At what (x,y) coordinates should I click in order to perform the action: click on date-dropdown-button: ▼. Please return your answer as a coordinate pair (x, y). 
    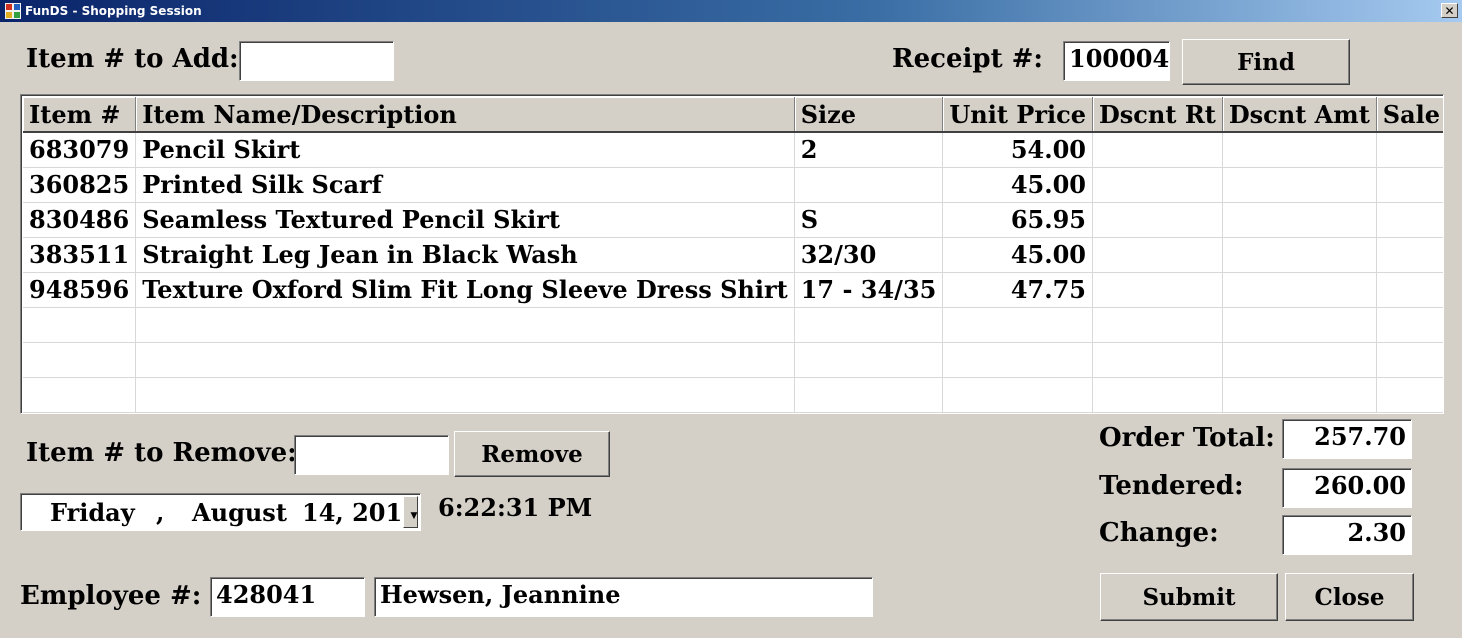
    Looking at the image, I should click on (410, 512).